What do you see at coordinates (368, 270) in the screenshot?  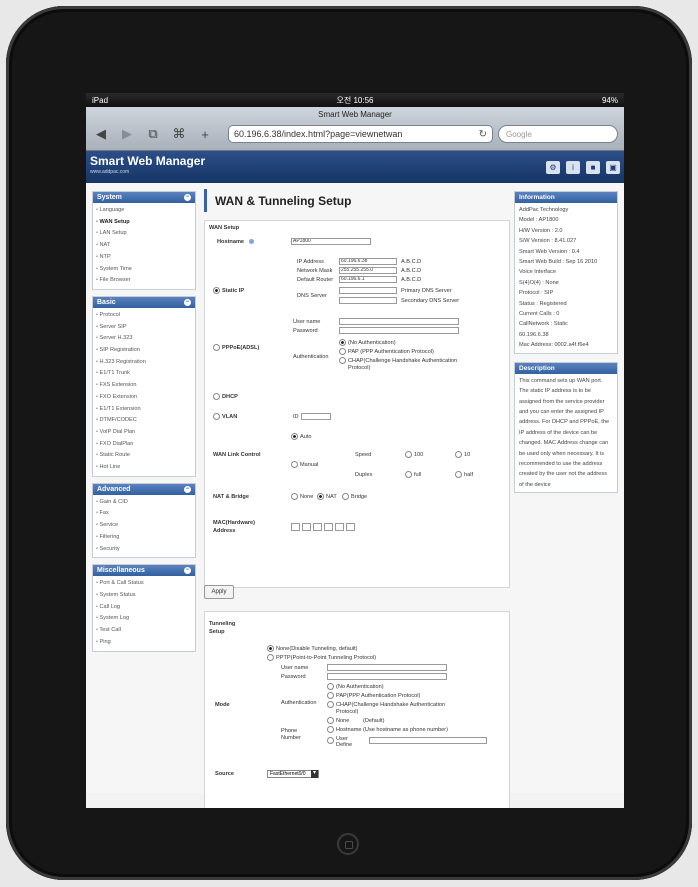 I see `network-mask-input: 255.255.255.0` at bounding box center [368, 270].